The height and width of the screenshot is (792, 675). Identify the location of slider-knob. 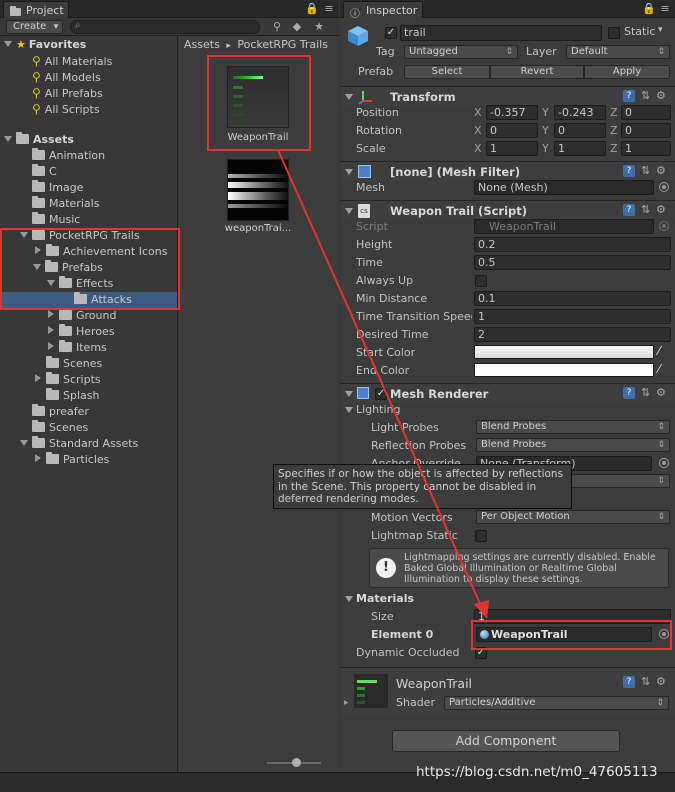
(296, 762).